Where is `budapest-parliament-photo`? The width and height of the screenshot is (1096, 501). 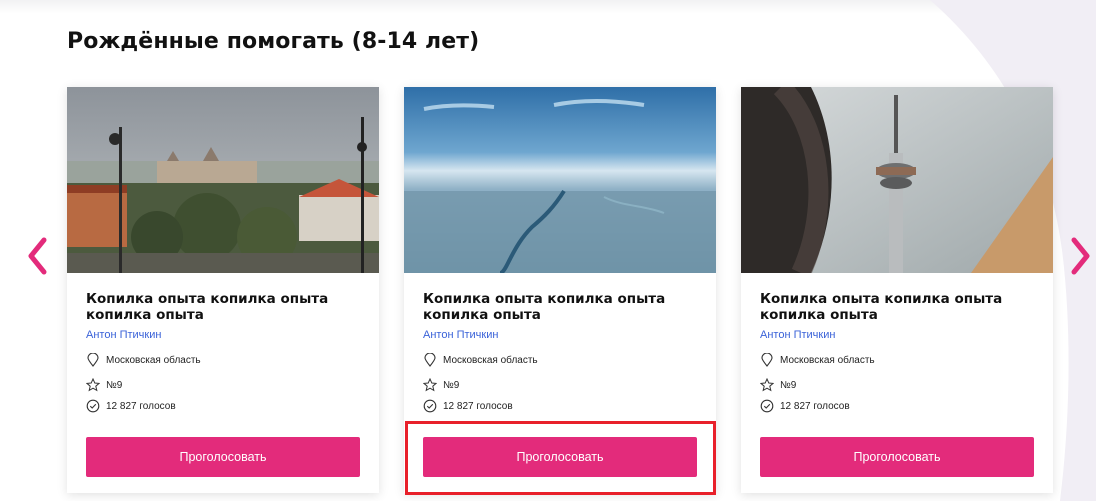 budapest-parliament-photo is located at coordinates (223, 180).